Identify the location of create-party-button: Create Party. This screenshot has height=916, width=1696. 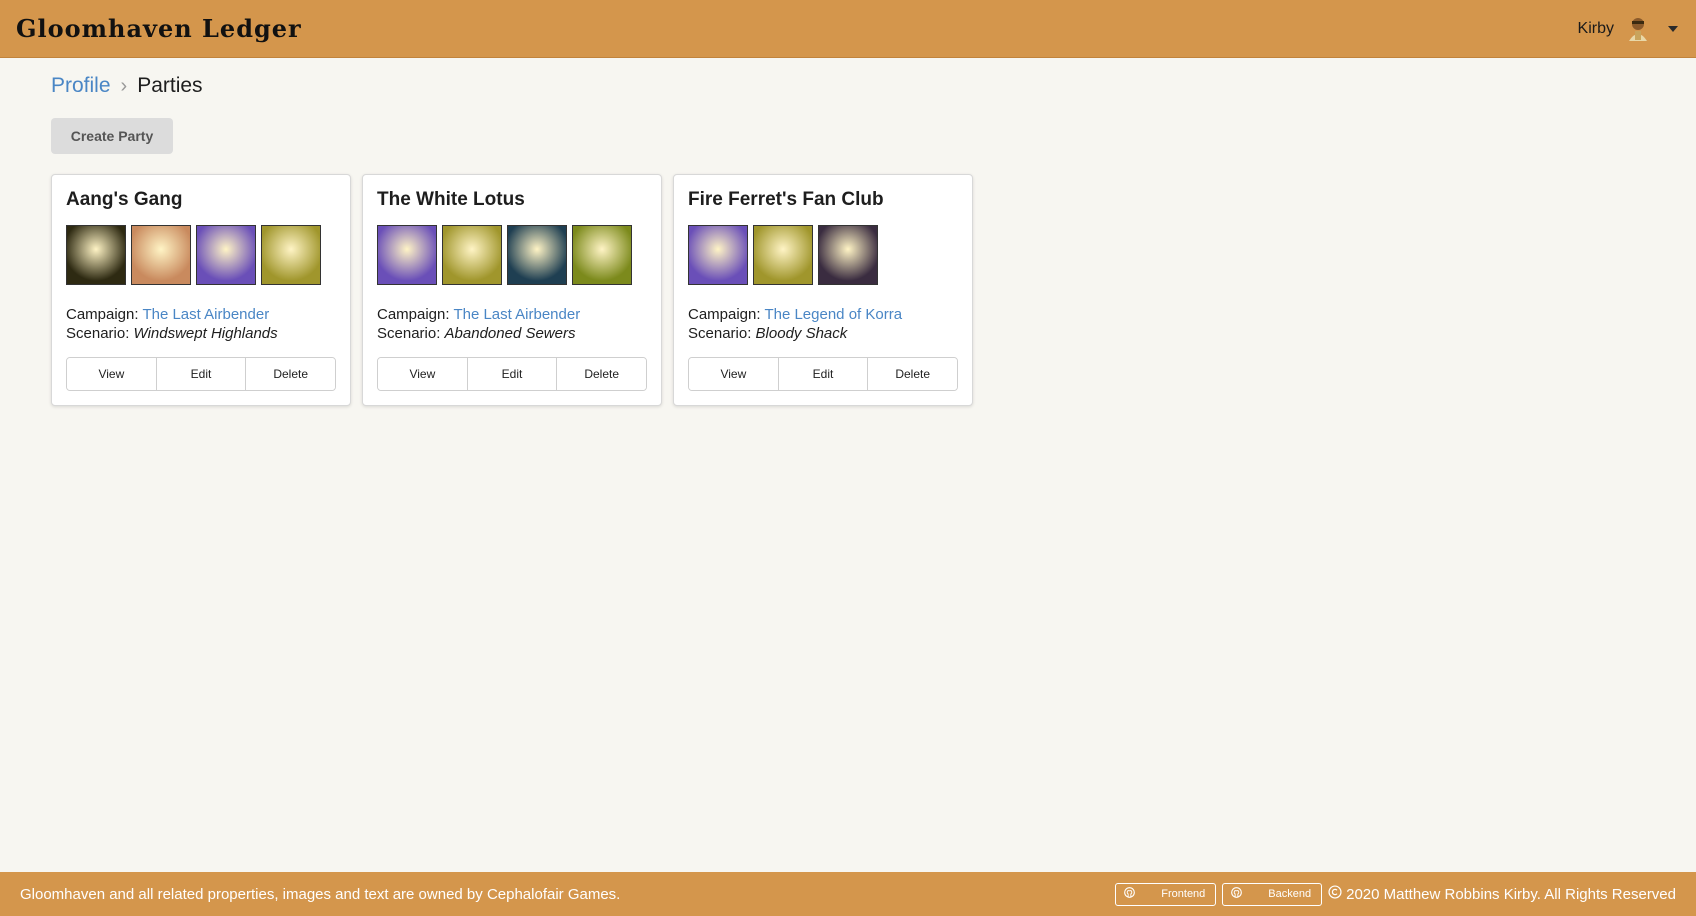
(112, 136).